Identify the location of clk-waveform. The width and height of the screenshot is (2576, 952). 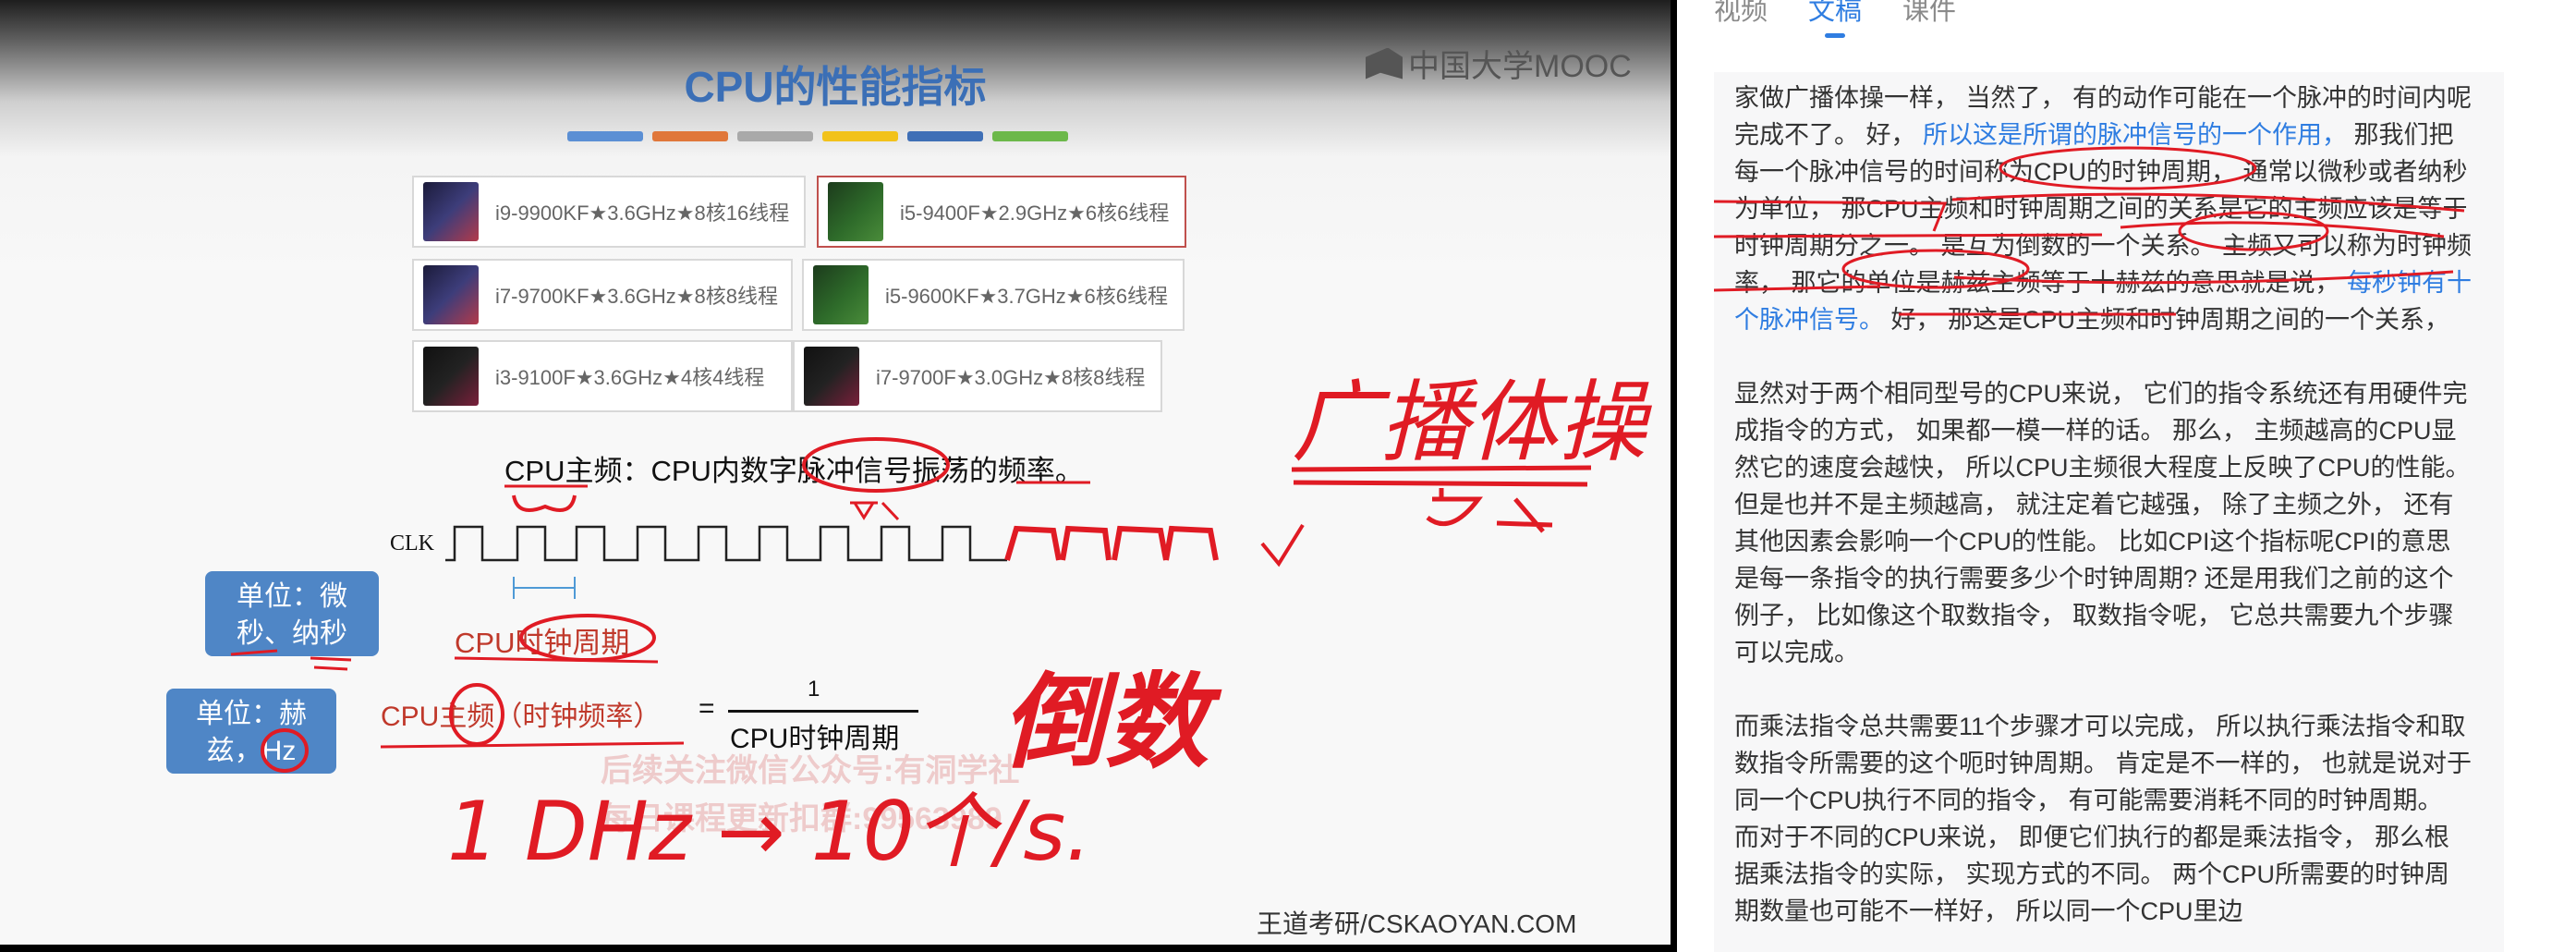
(726, 543).